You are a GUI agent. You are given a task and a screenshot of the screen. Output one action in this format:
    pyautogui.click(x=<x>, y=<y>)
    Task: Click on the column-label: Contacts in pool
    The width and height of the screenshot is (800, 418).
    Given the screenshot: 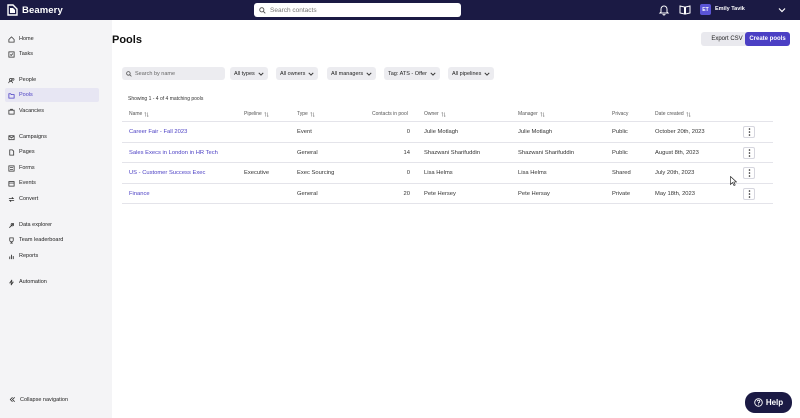 What is the action you would take?
    pyautogui.click(x=390, y=114)
    